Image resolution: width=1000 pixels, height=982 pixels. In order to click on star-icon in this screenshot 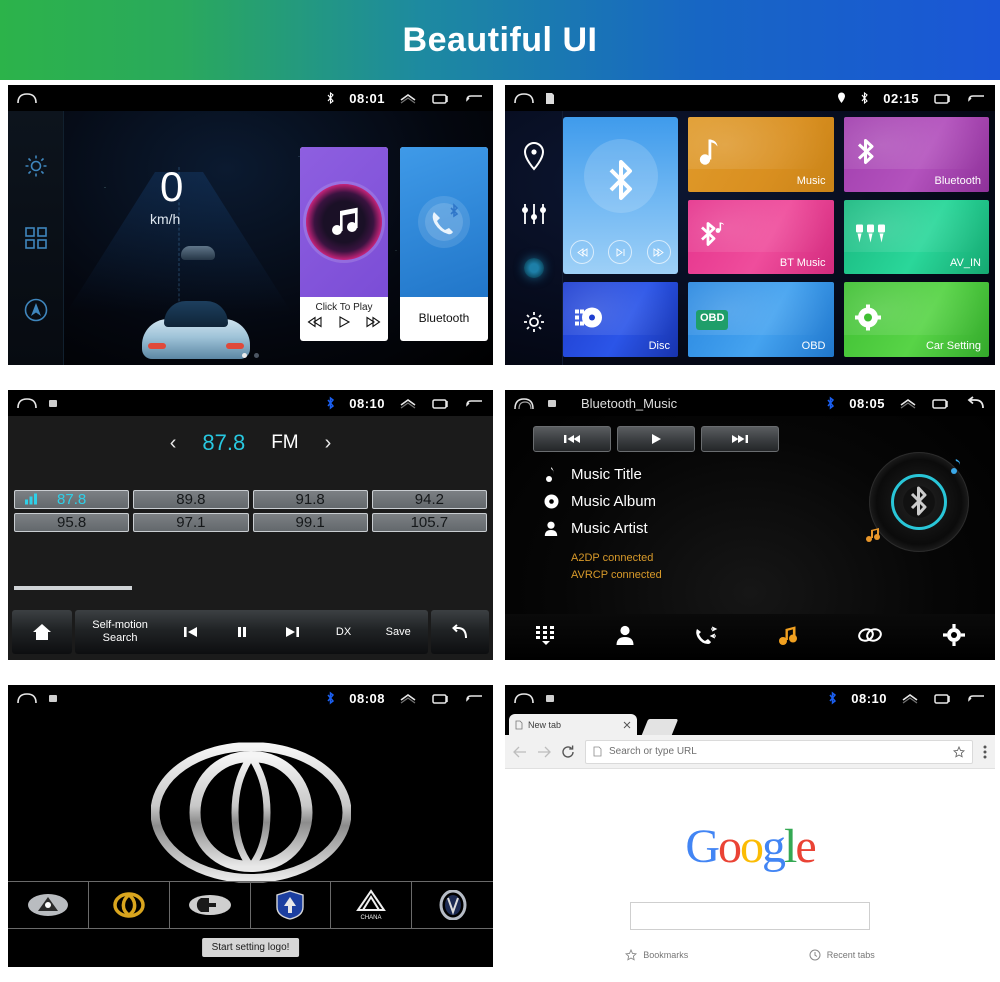, I will do `click(959, 751)`.